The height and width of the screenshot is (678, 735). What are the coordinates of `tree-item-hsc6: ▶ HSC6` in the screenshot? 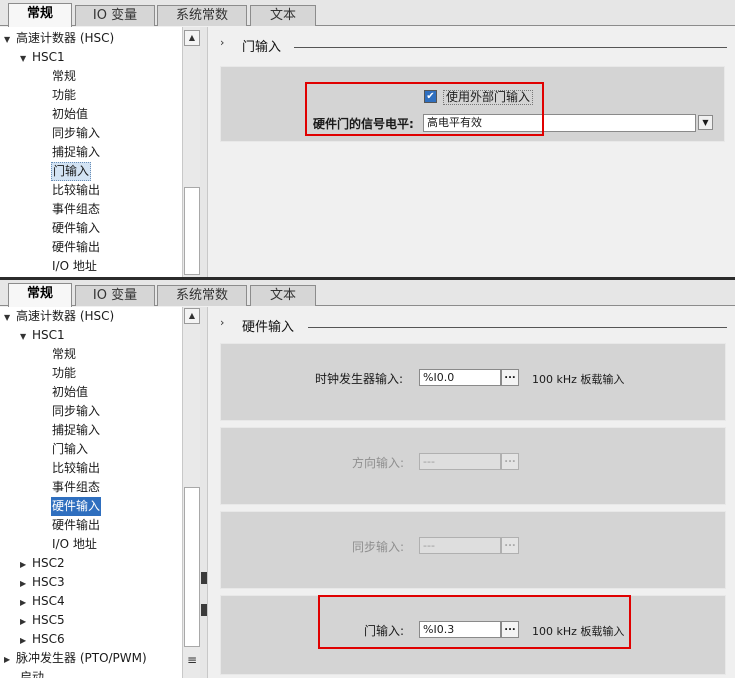 It's located at (42, 639).